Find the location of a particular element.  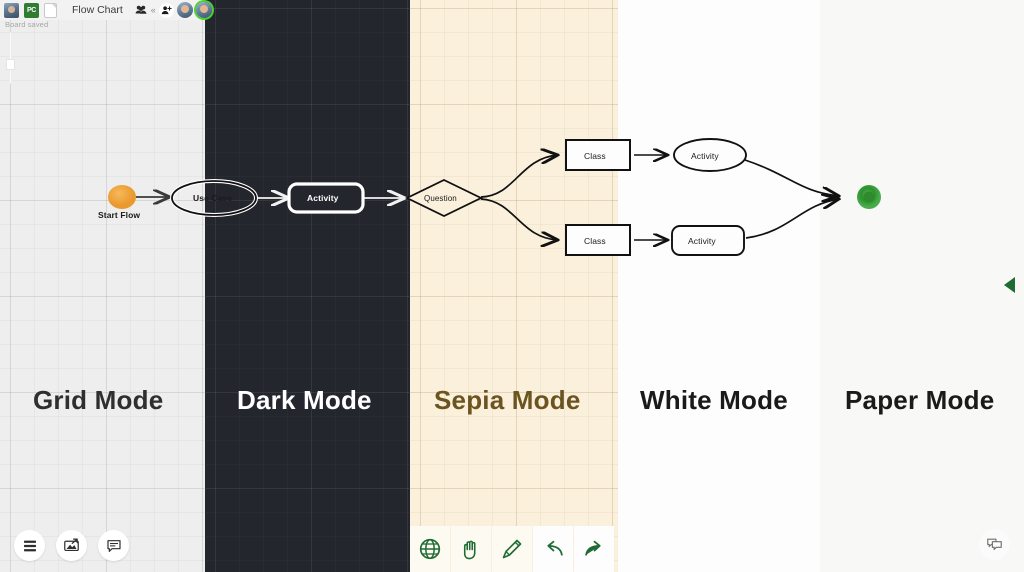

node-label-activity2: Activity is located at coordinates (705, 156).